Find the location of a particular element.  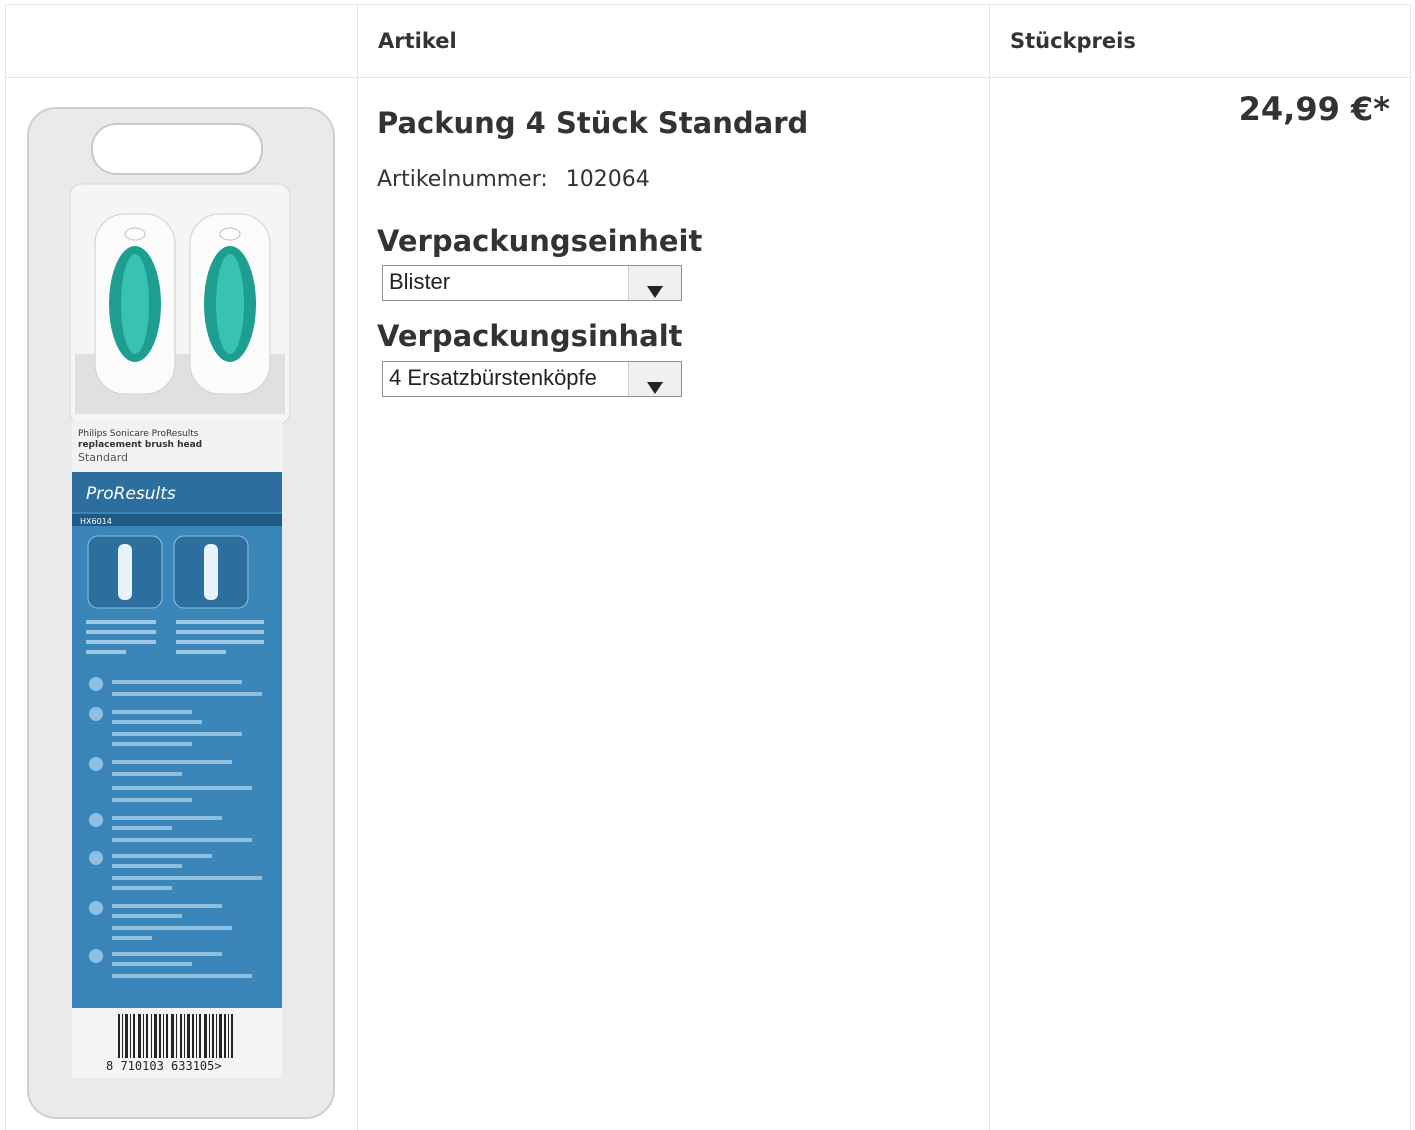

packaging-unit-value: Blister is located at coordinates (420, 281).